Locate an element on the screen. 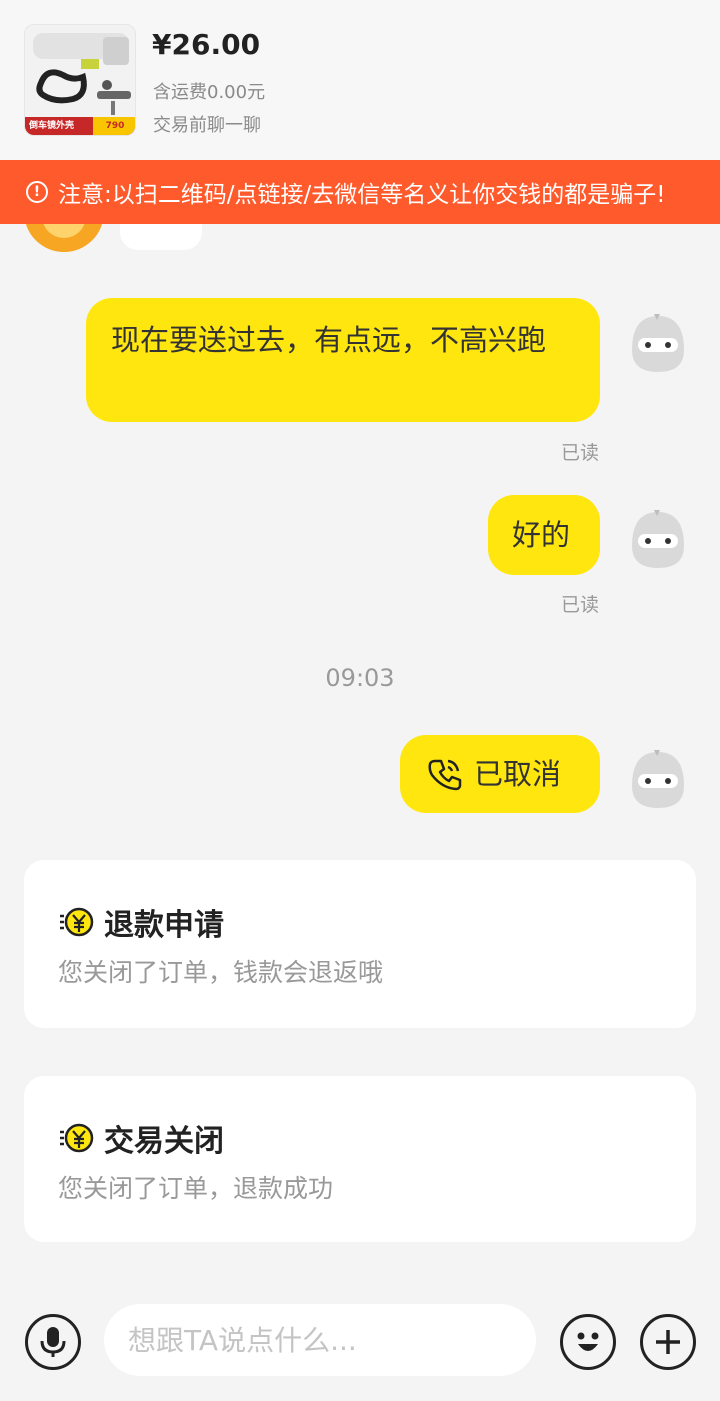 Image resolution: width=720 pixels, height=1401 pixels. message-input-bar is located at coordinates (360, 1345).